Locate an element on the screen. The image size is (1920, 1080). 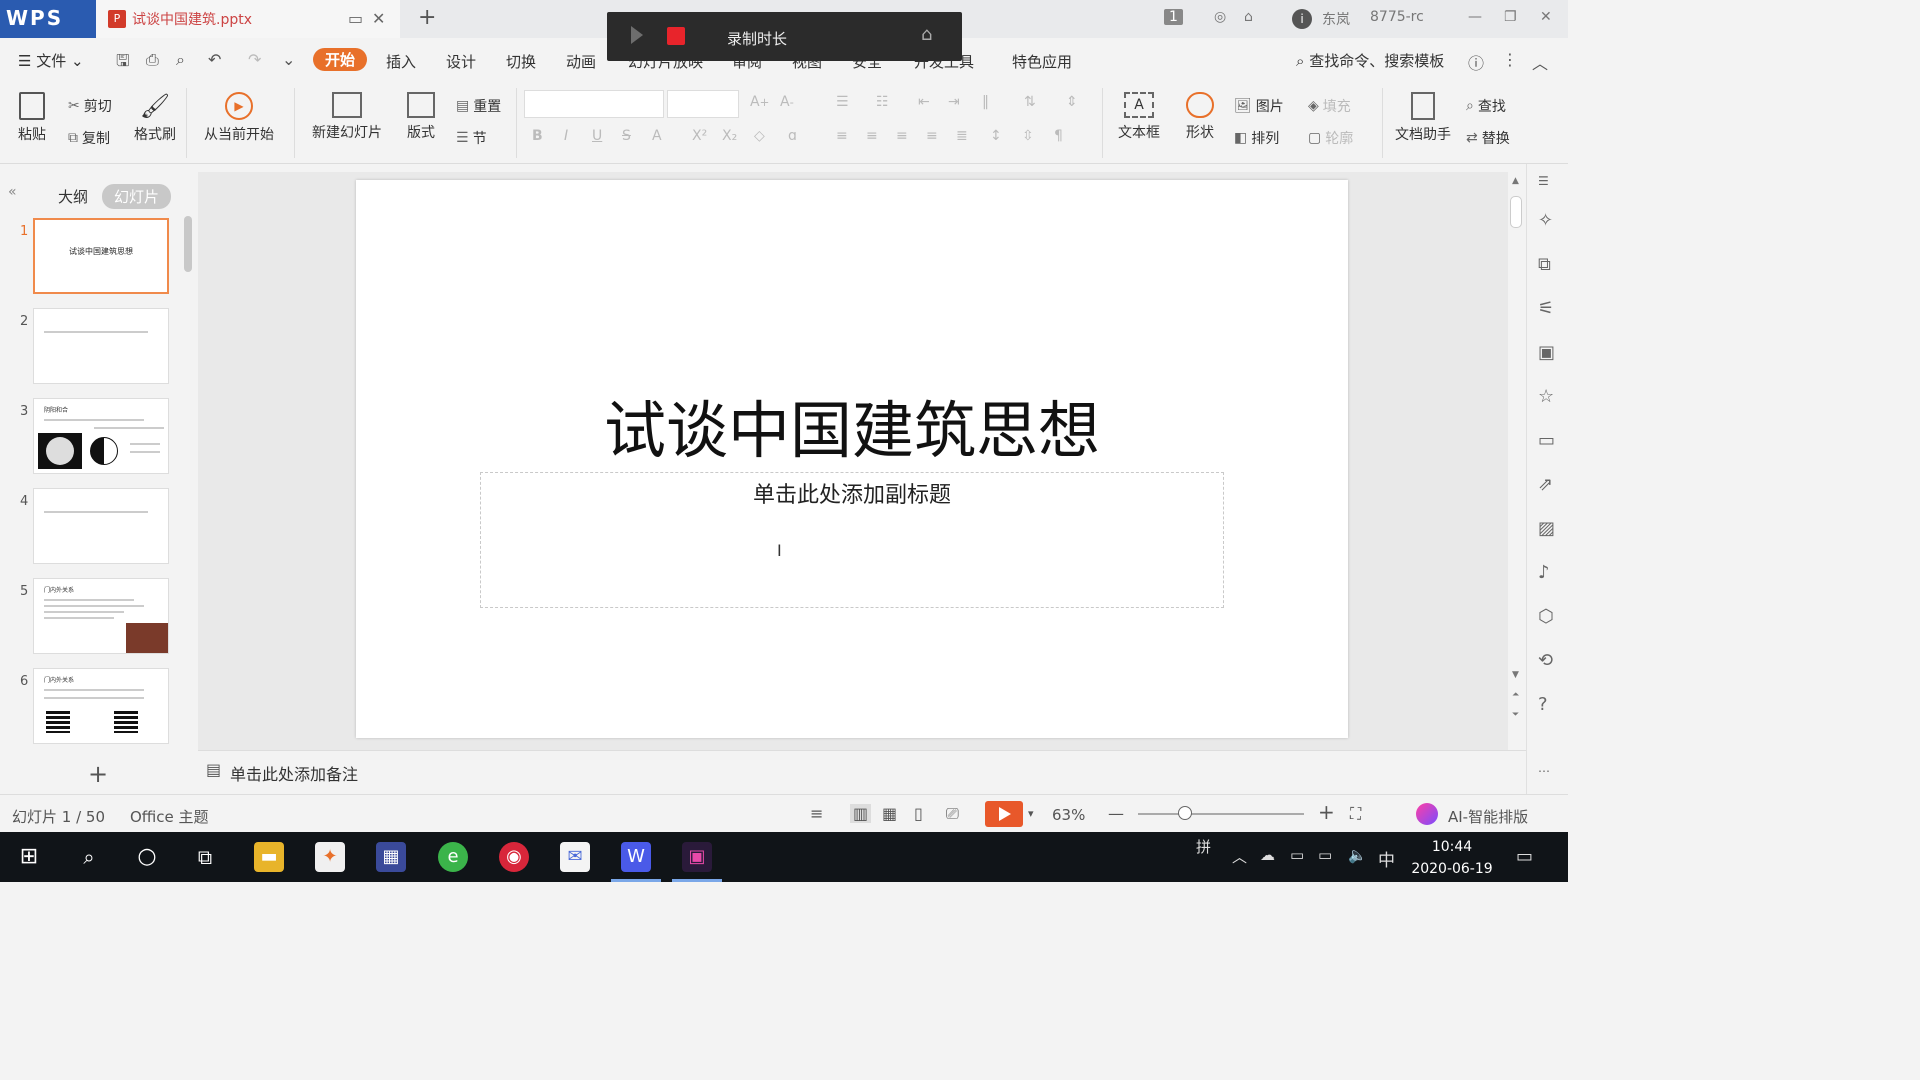
slide-thumbnail-1: 试谈中国建筑思想 is located at coordinates (101, 256).